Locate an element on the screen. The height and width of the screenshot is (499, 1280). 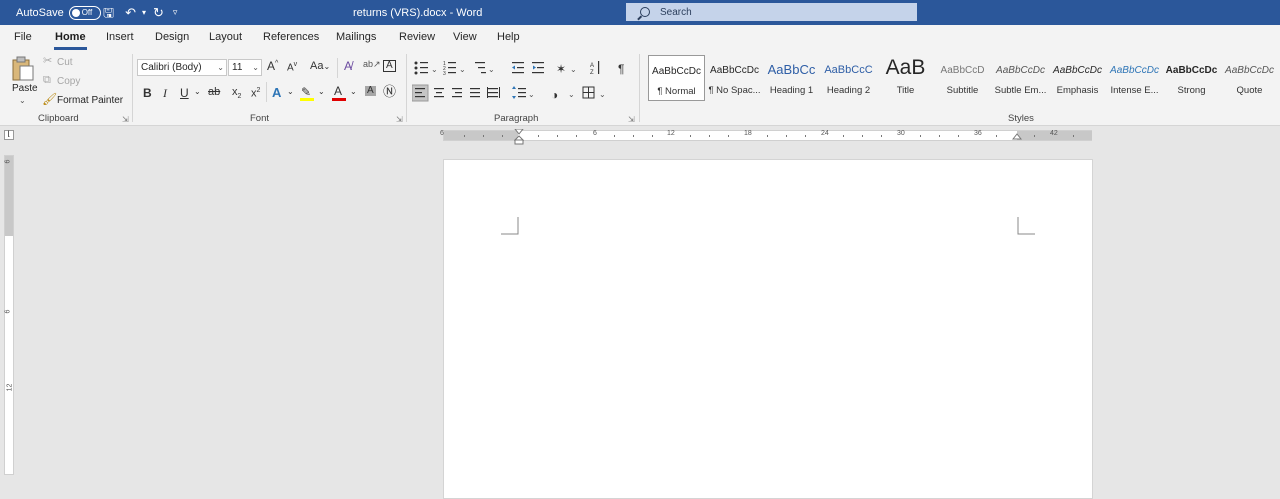
ruler-number: 12 is located at coordinates (671, 133).